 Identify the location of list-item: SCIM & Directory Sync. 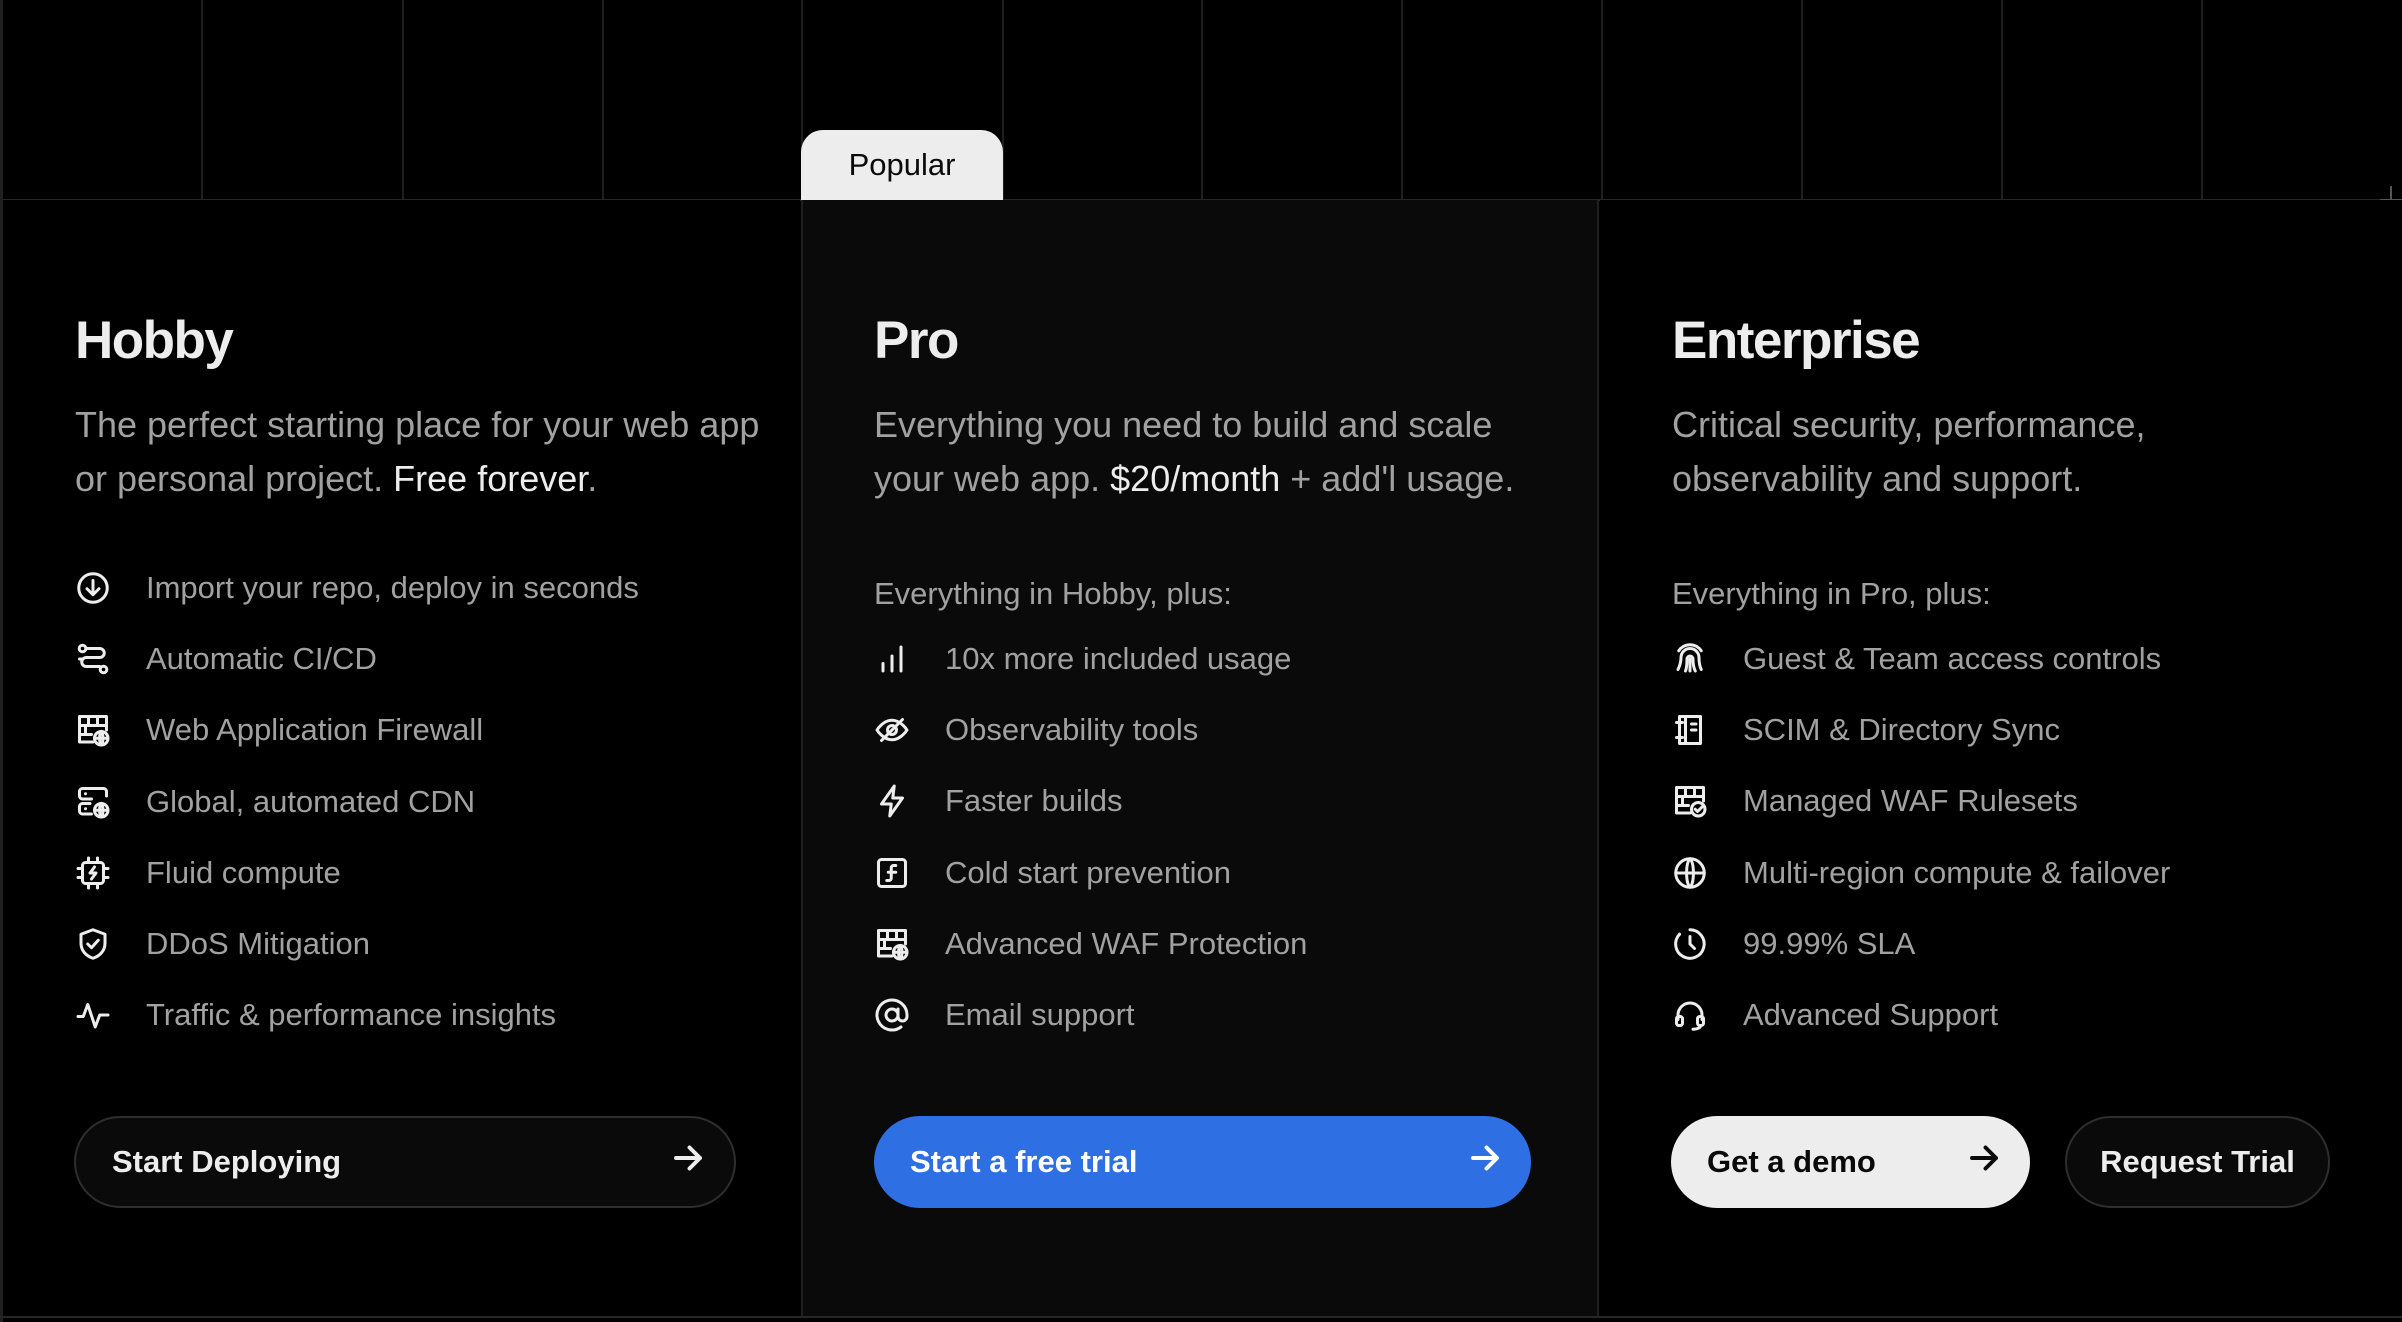
(1921, 729).